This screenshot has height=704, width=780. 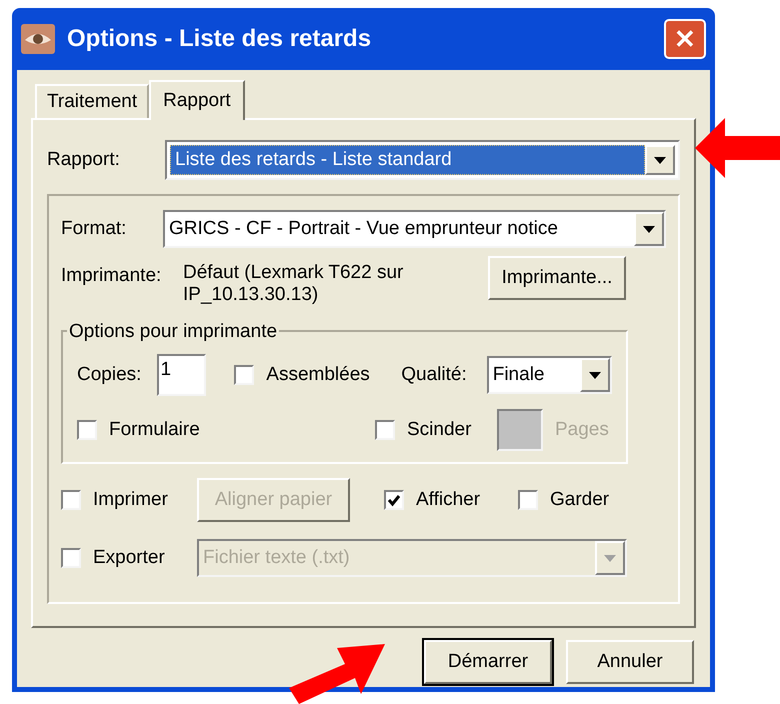 What do you see at coordinates (519, 374) in the screenshot?
I see `dropdown-value: Finale` at bounding box center [519, 374].